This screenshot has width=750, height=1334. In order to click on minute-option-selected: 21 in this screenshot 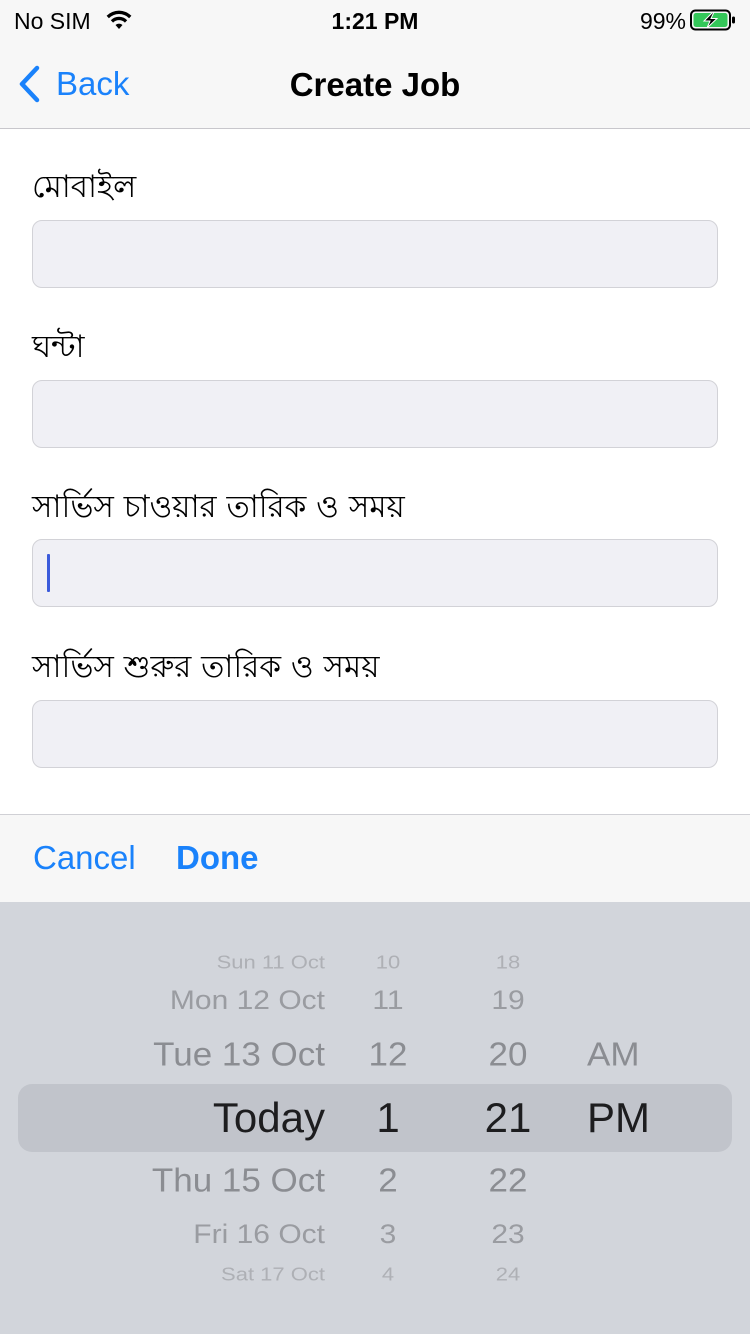, I will do `click(508, 1118)`.